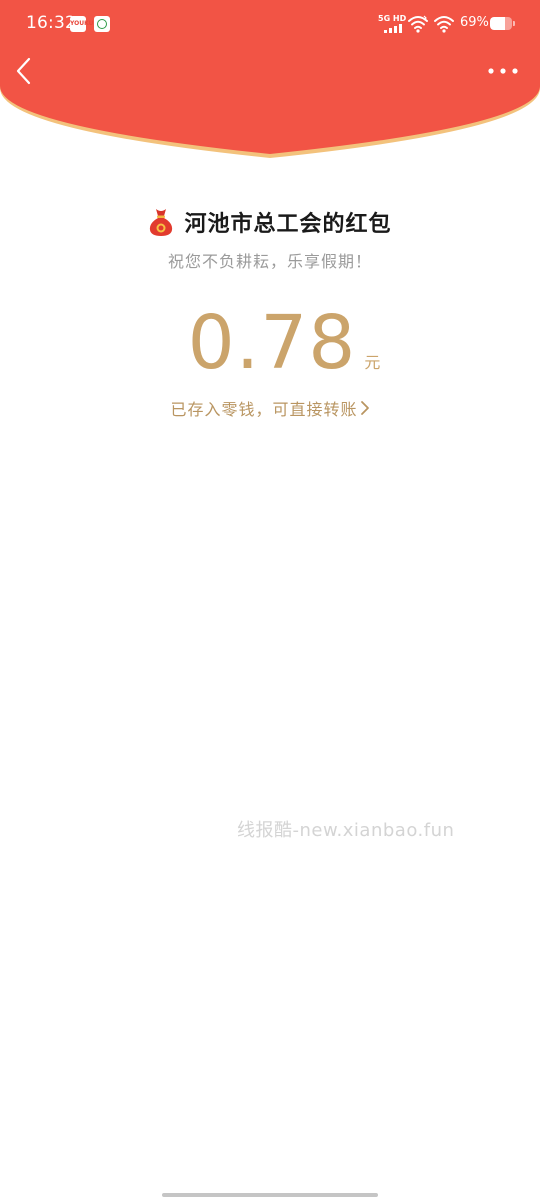  What do you see at coordinates (392, 24) in the screenshot?
I see `cellular-signal-icon: 5G HD` at bounding box center [392, 24].